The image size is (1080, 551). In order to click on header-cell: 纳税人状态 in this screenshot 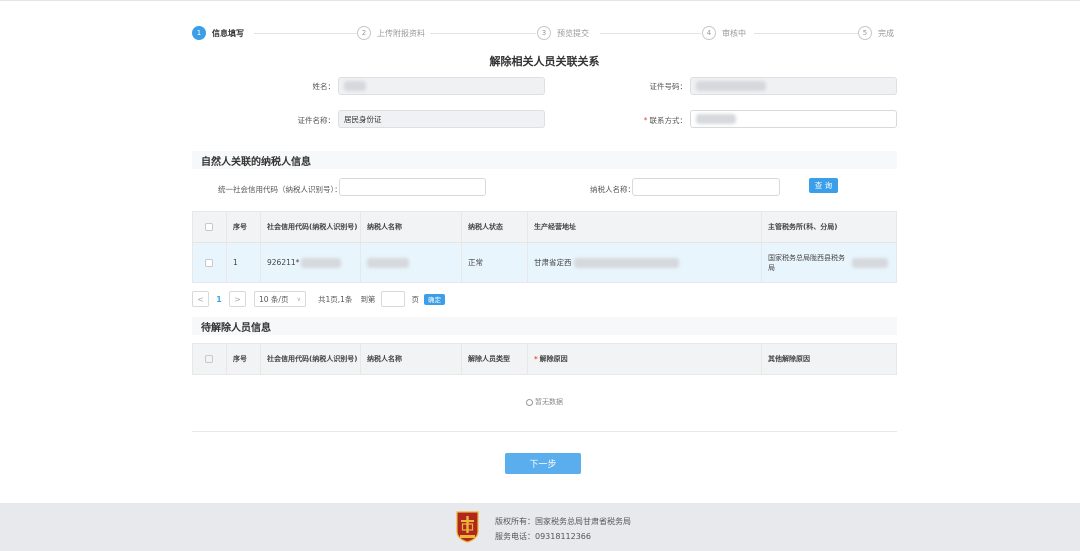, I will do `click(495, 227)`.